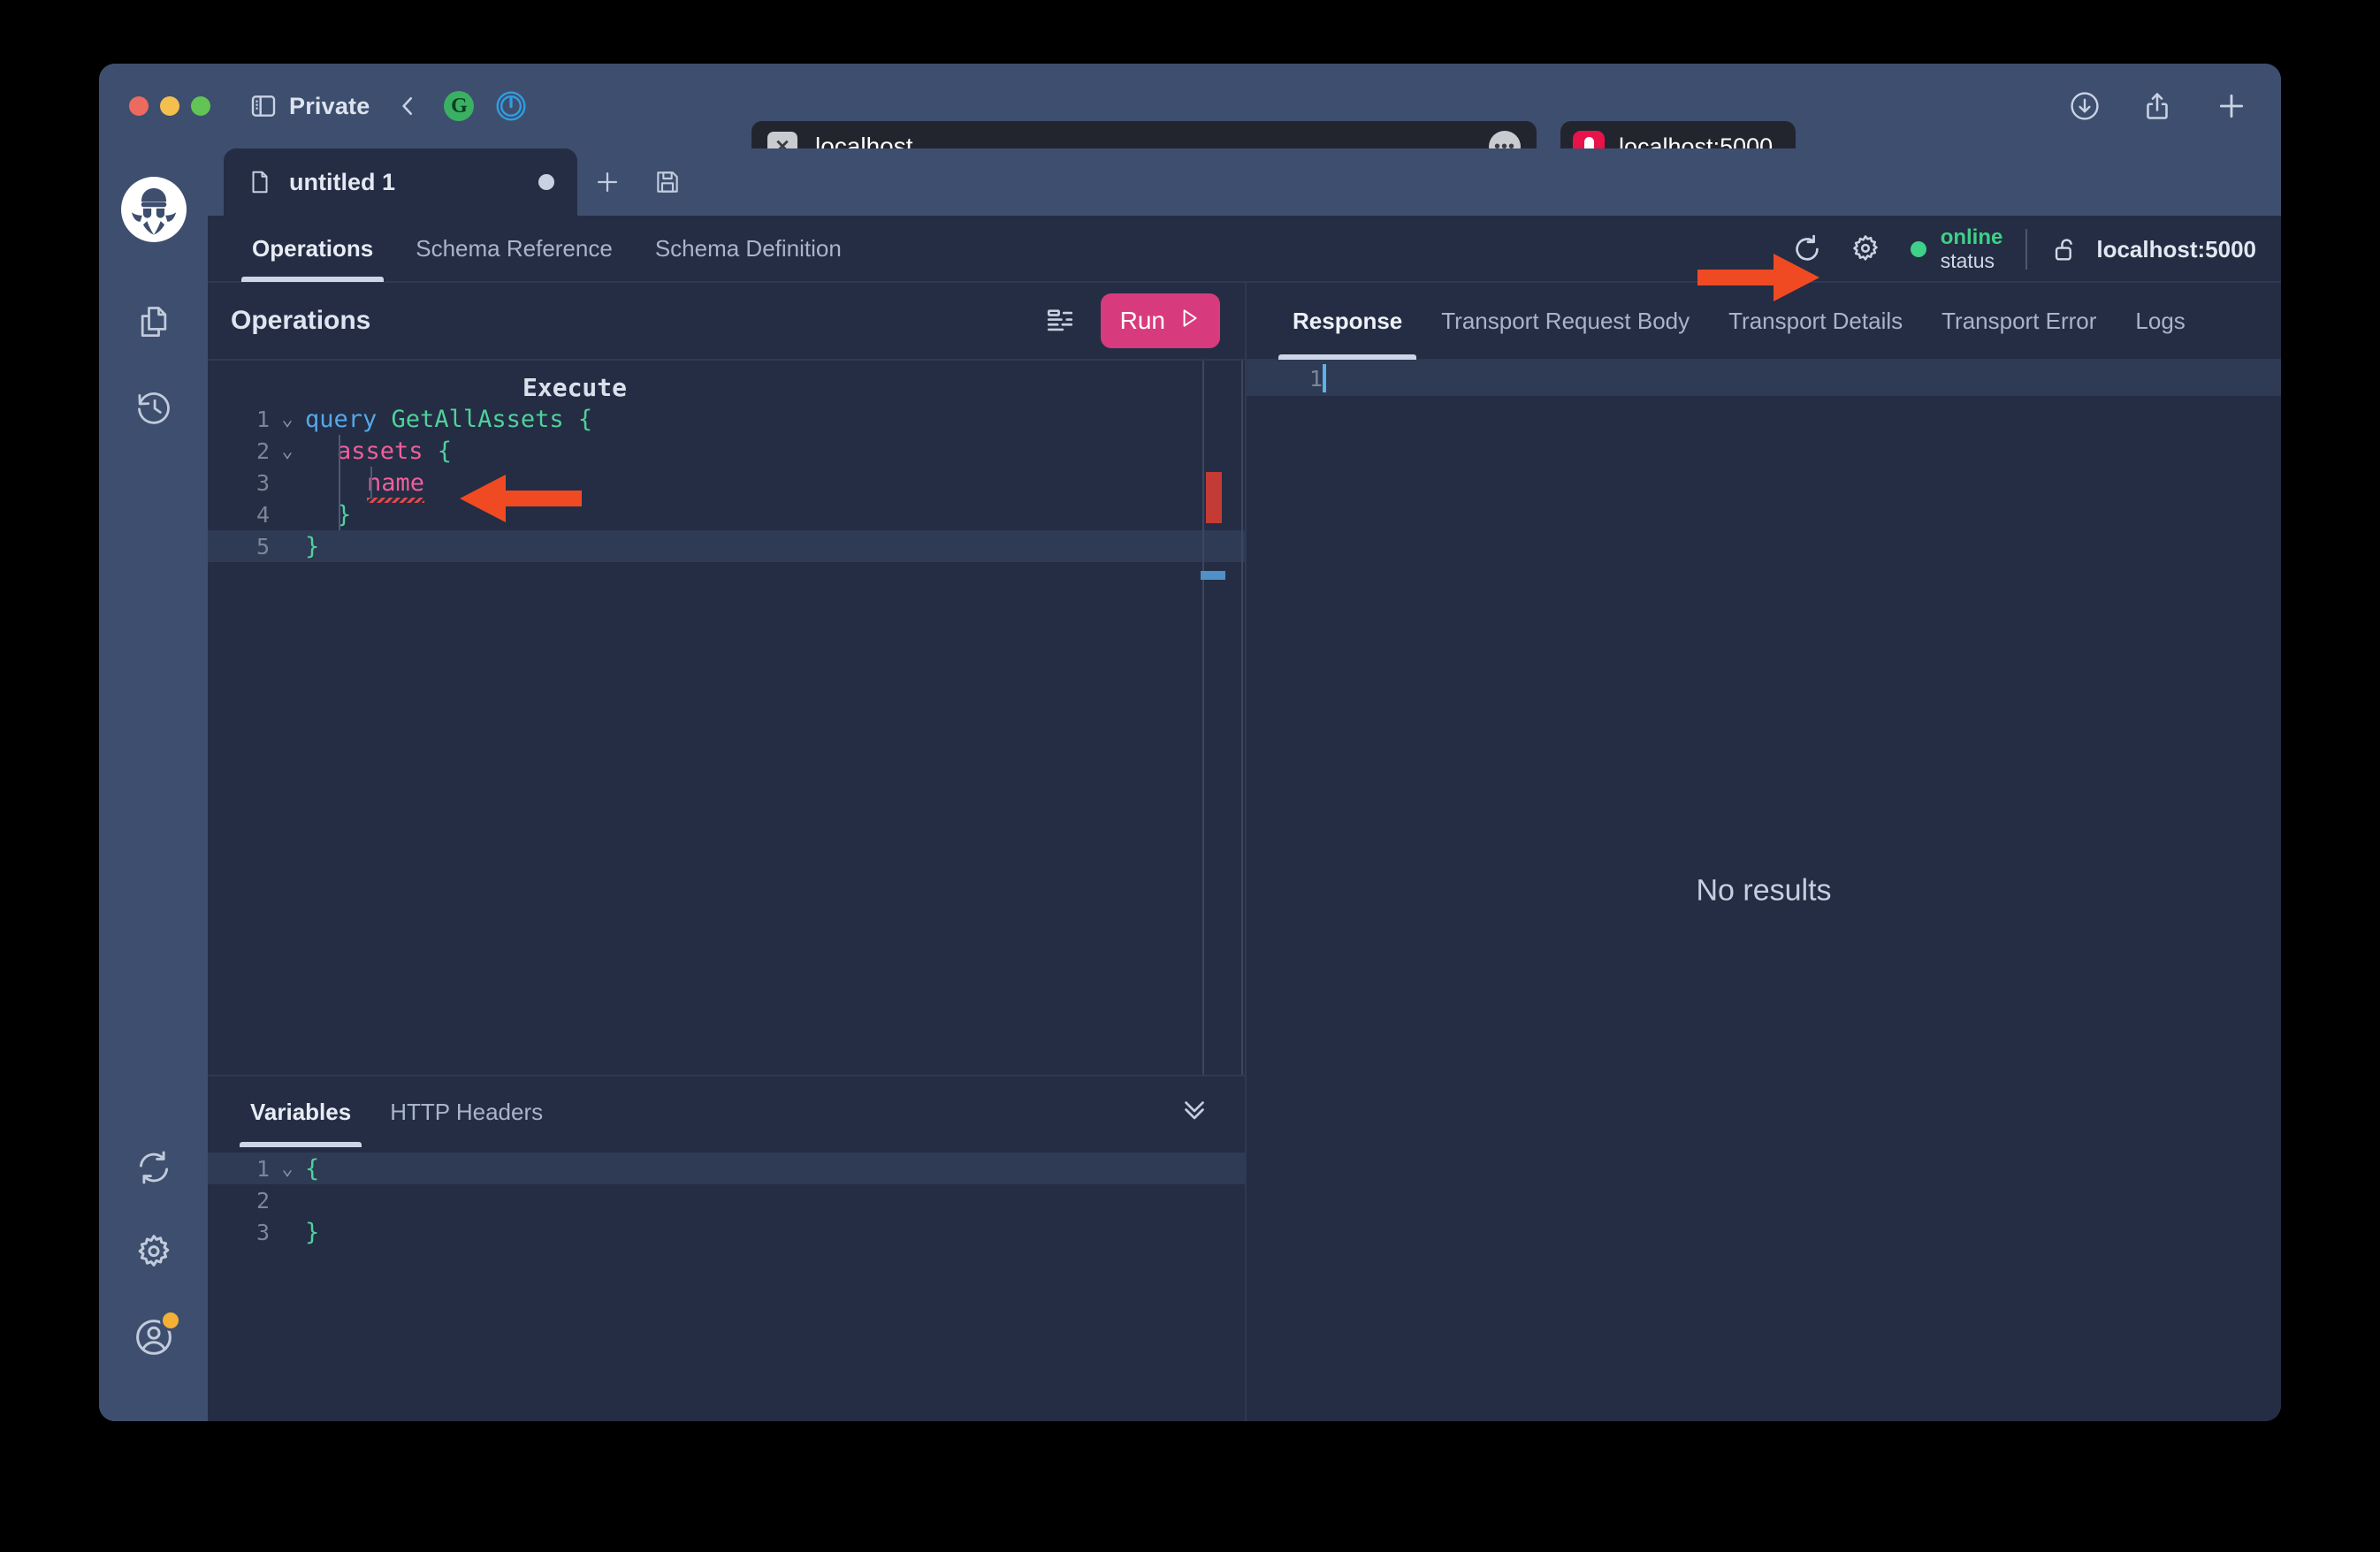  Describe the element at coordinates (139, 106) in the screenshot. I see `close-window-button` at that location.